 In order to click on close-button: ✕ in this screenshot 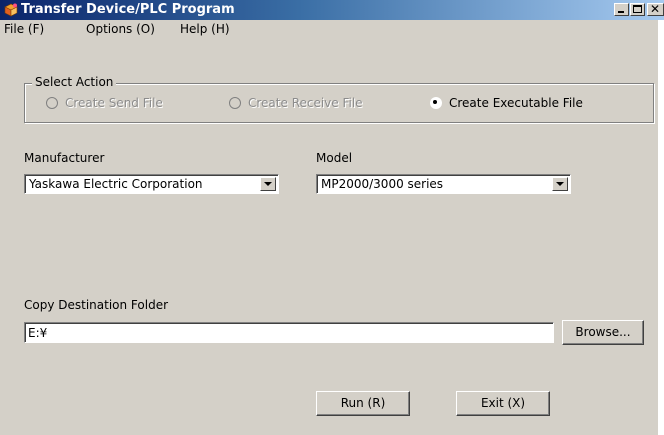, I will do `click(655, 9)`.